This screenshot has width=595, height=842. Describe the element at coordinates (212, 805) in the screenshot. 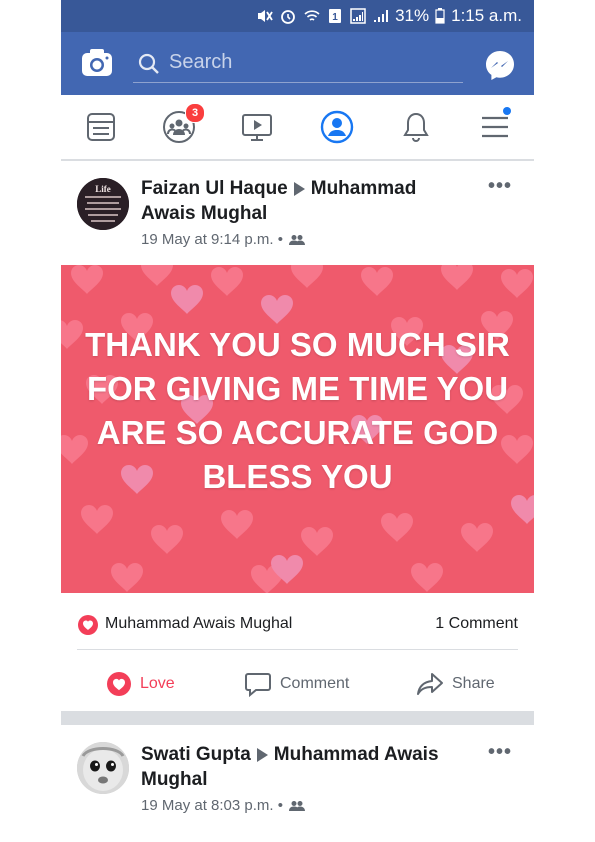

I see `post-timestamp: 19 May at 8:03 p.m. •` at that location.